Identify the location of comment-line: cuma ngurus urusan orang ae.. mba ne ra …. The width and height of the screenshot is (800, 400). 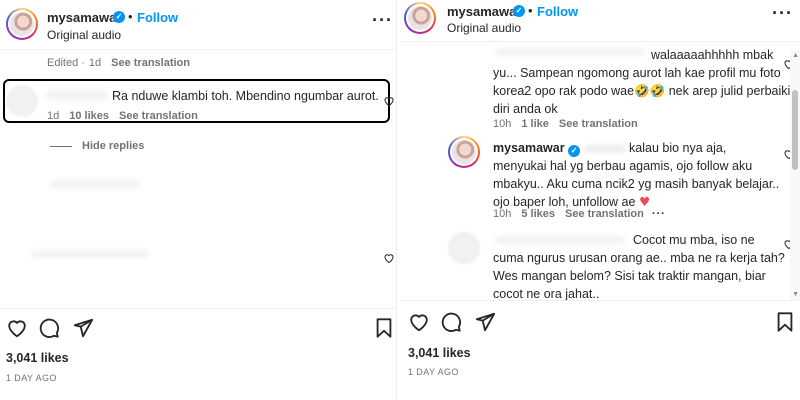
(639, 258).